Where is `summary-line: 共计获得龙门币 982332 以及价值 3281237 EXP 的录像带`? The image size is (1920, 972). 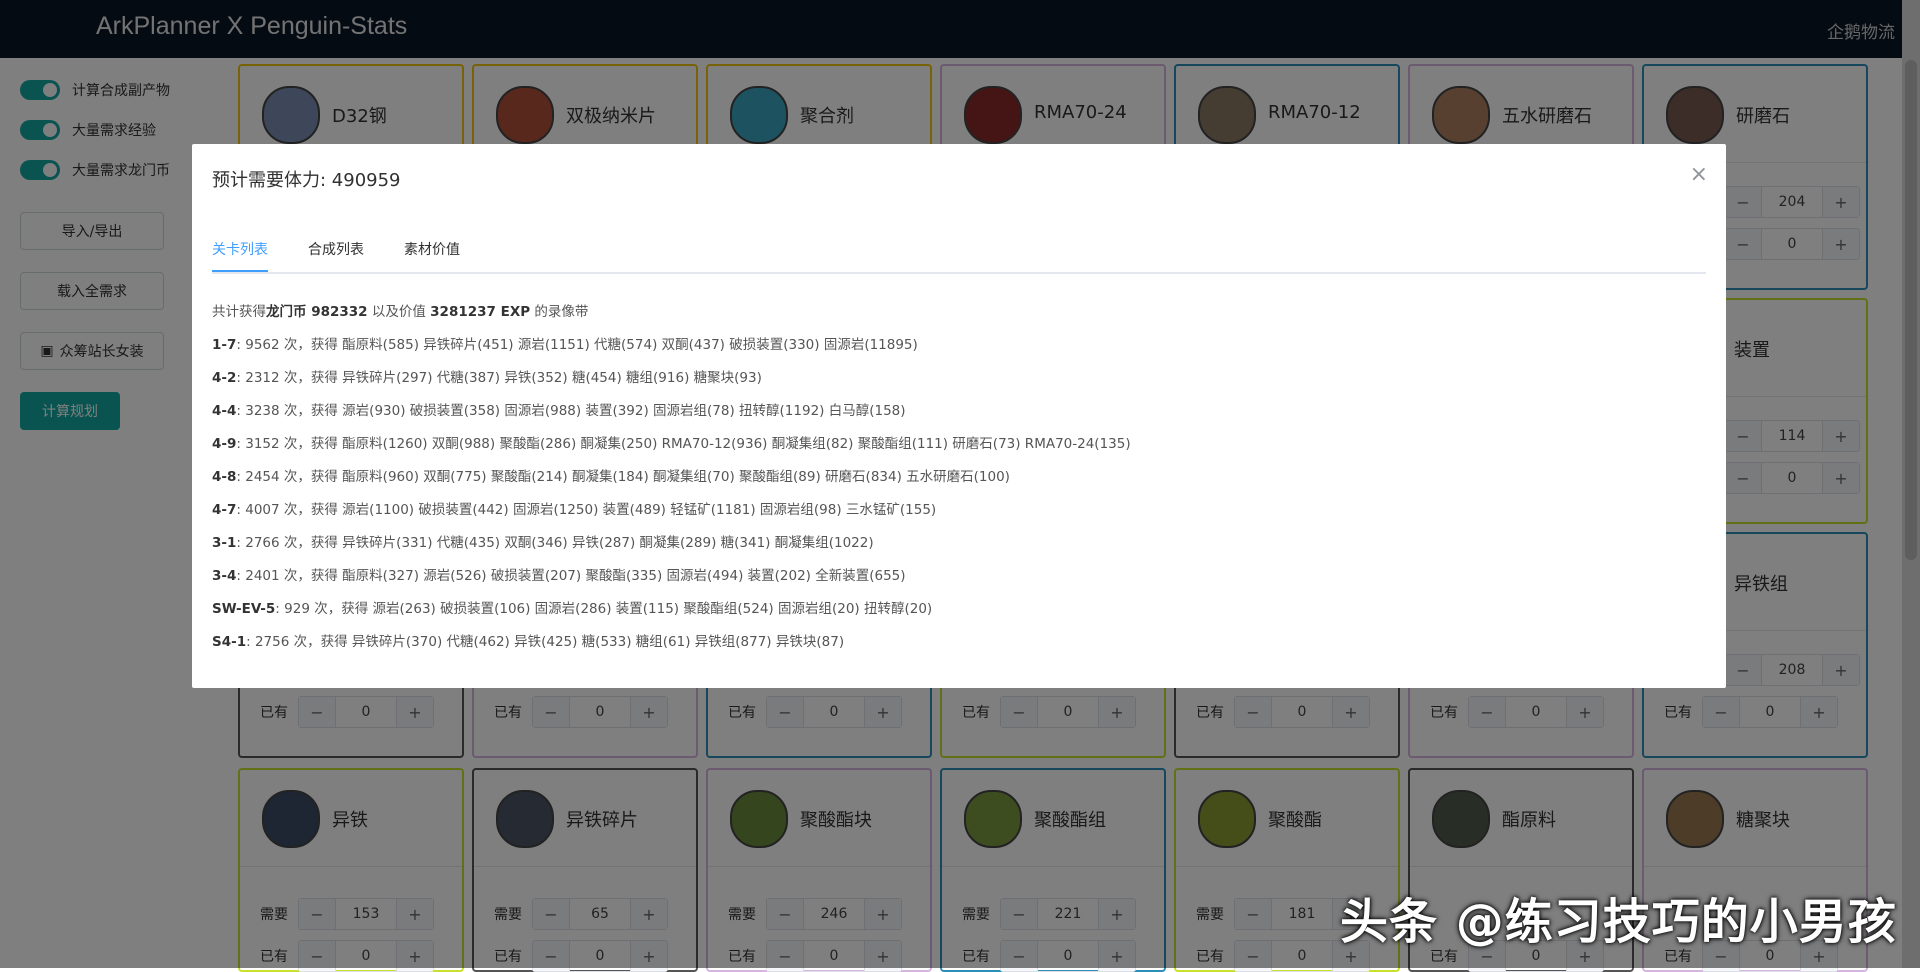
summary-line: 共计获得龙门币 982332 以及价值 3281237 EXP 的录像带 is located at coordinates (671, 312).